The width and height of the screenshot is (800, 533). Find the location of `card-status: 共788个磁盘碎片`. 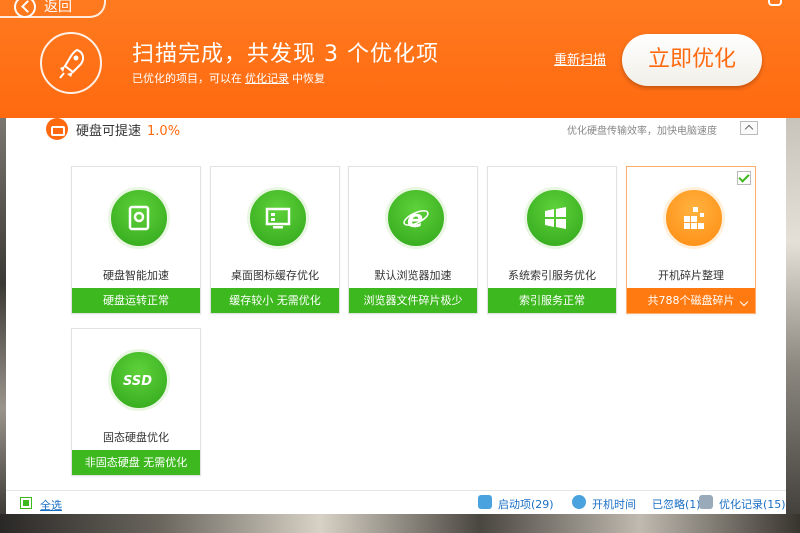

card-status: 共788个磁盘碎片 is located at coordinates (691, 300).